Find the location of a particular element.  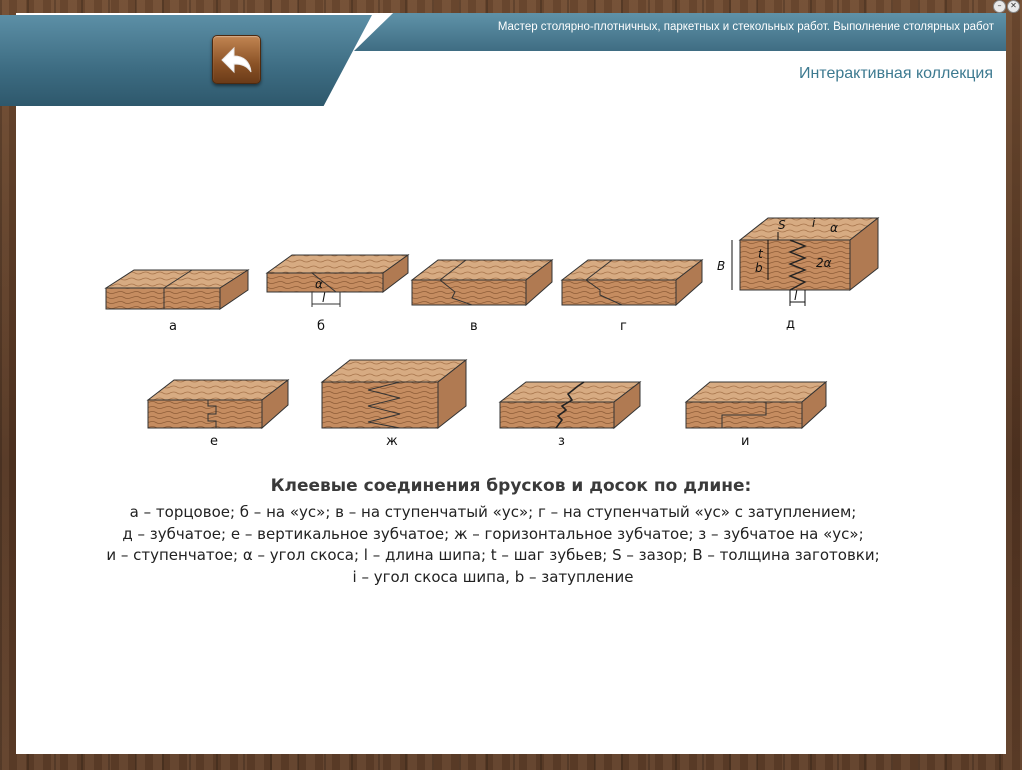

label-i: и is located at coordinates (745, 441).